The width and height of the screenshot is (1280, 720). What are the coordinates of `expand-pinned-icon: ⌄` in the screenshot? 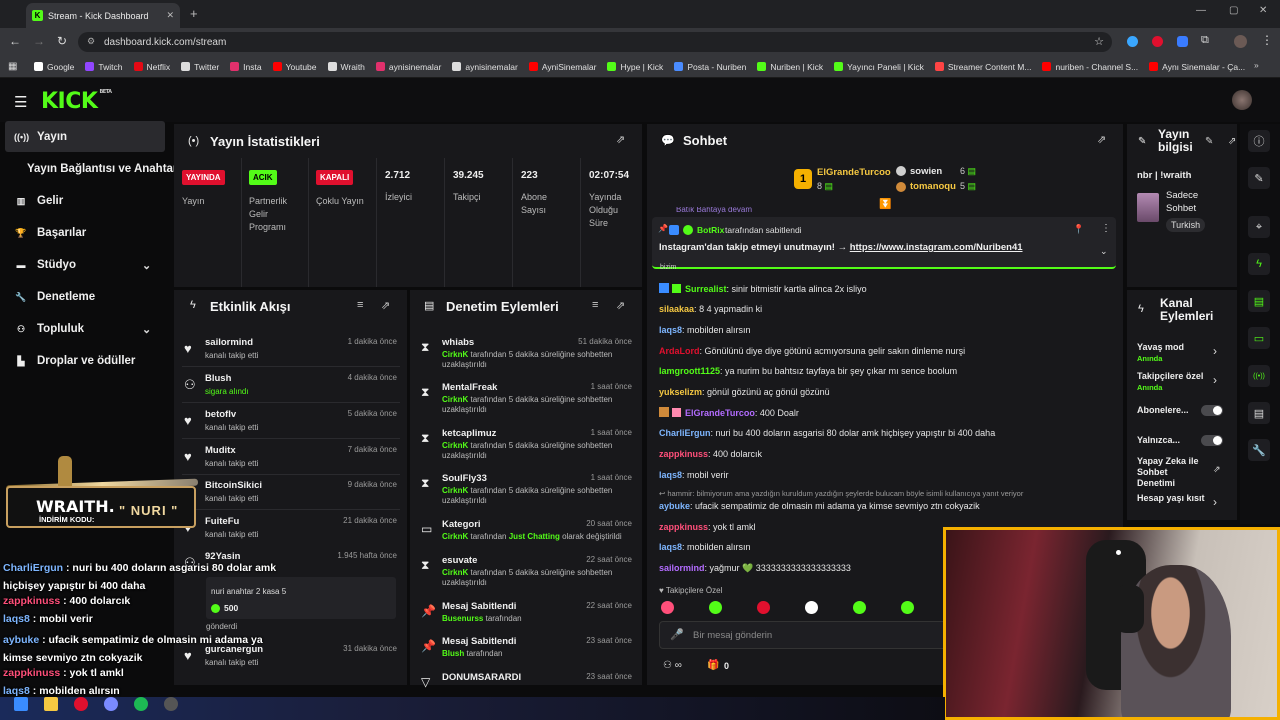 It's located at (1104, 251).